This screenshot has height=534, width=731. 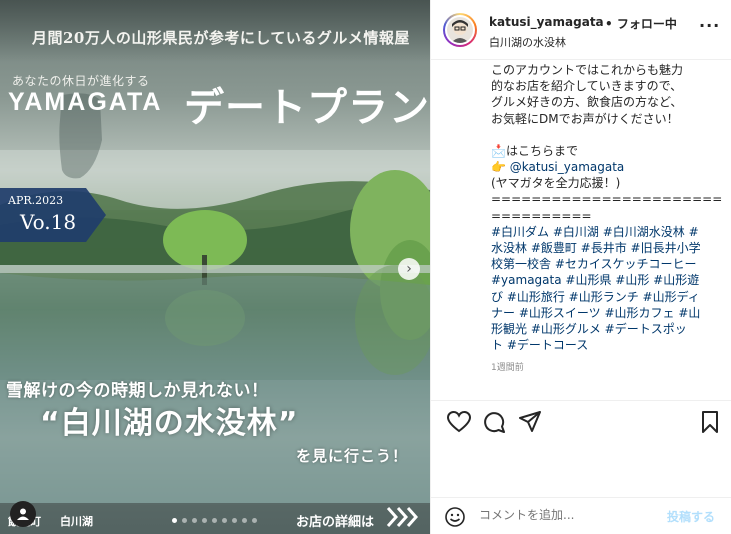 I want to click on next-image-button: ›, so click(x=409, y=269).